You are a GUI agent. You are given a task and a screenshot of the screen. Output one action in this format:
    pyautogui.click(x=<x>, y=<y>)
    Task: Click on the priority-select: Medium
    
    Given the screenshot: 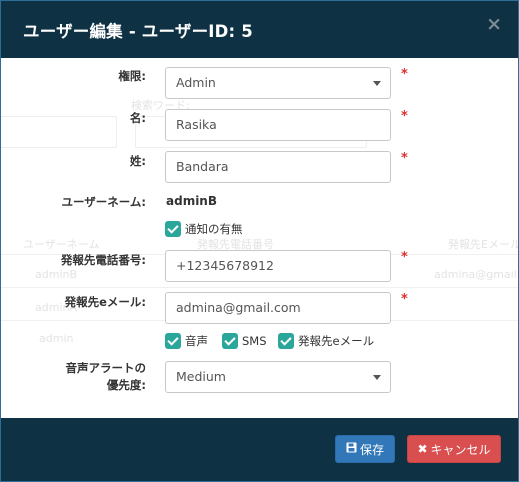 What is the action you would take?
    pyautogui.click(x=278, y=377)
    